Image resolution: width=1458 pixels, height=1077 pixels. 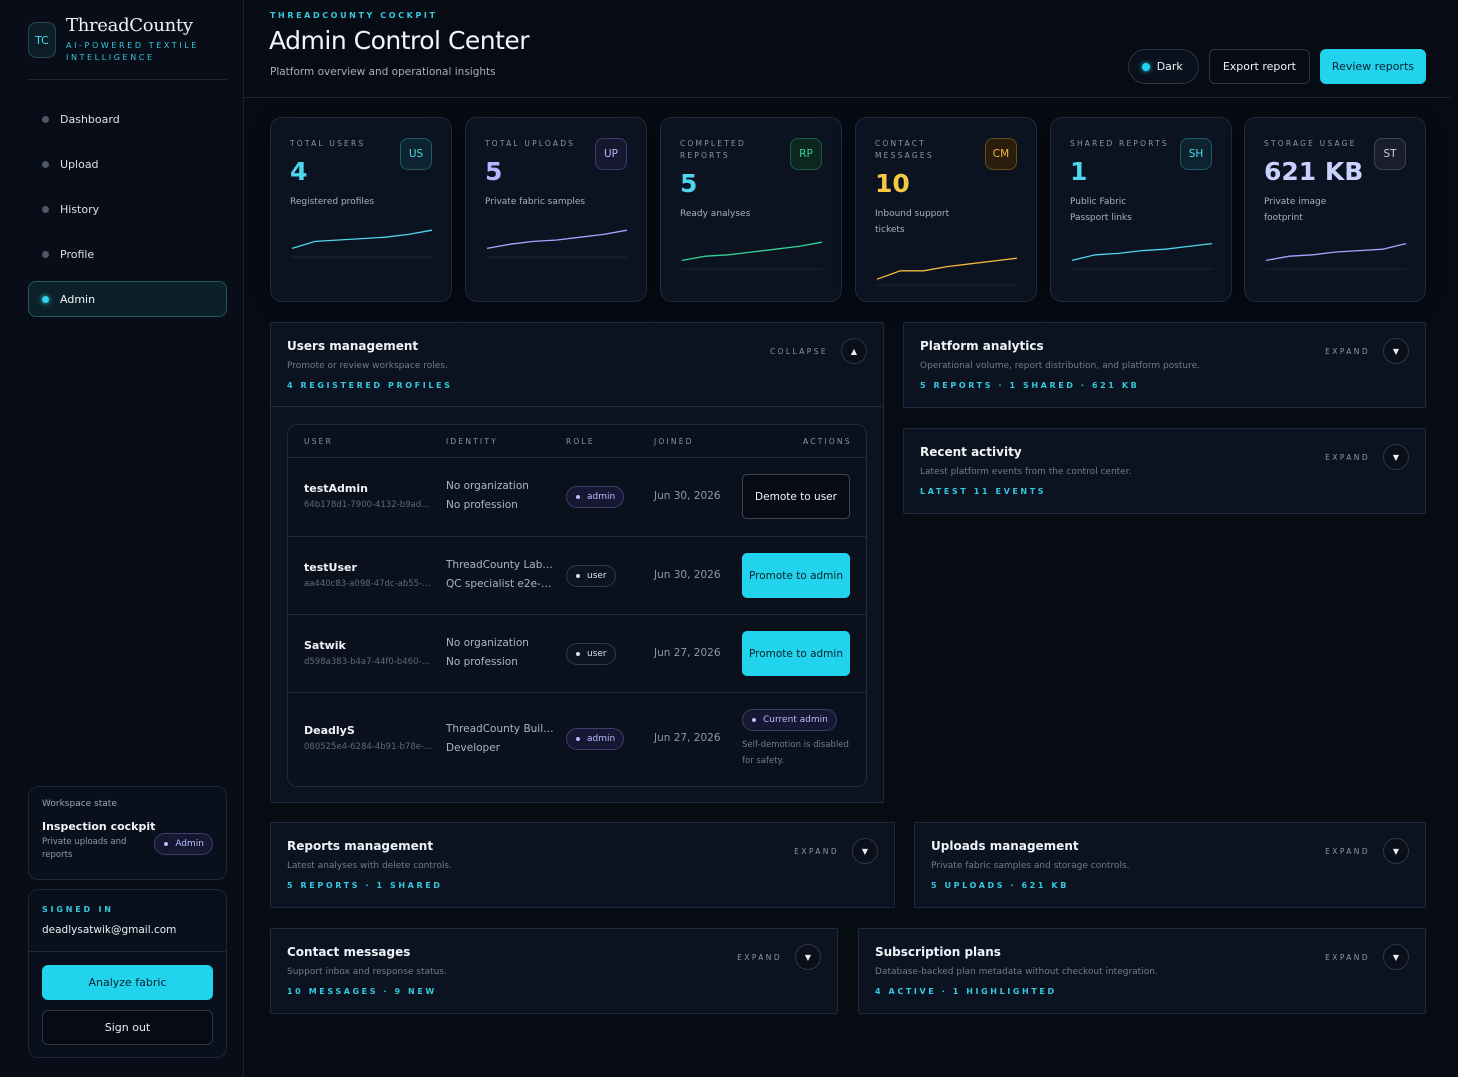 What do you see at coordinates (369, 866) in the screenshot?
I see `panel-subtitle: Latest analyses with delete controls.` at bounding box center [369, 866].